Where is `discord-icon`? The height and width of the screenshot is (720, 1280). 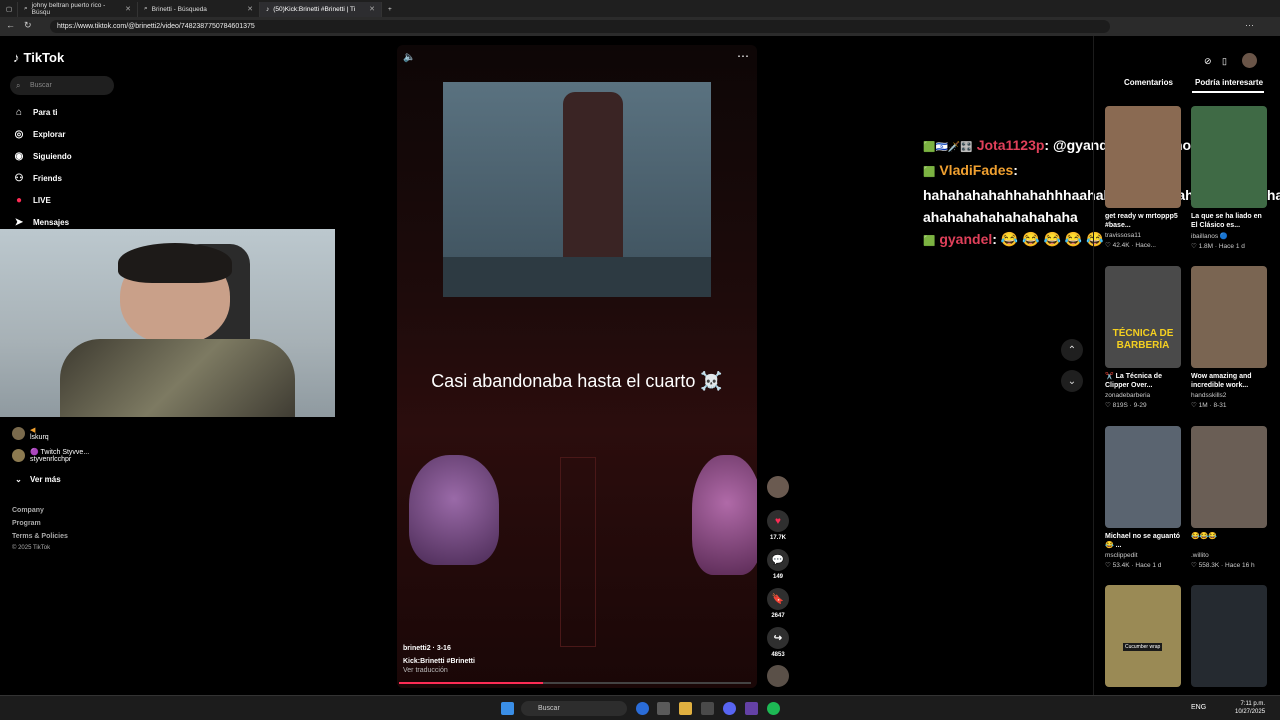
discord-icon is located at coordinates (729, 708).